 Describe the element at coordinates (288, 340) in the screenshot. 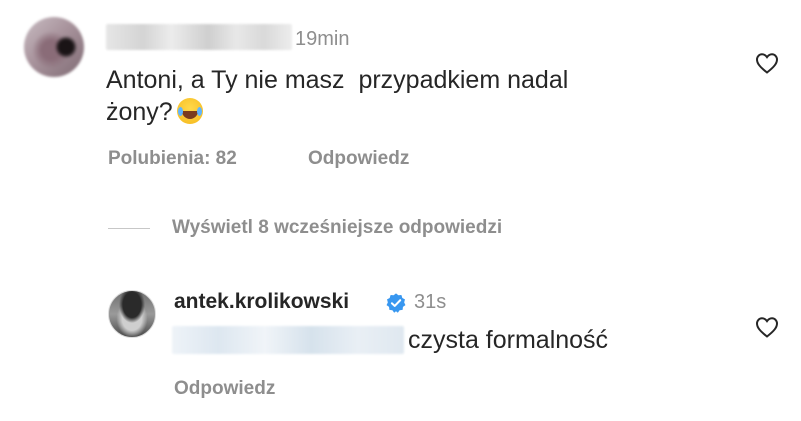

I see `blurred-mention` at that location.